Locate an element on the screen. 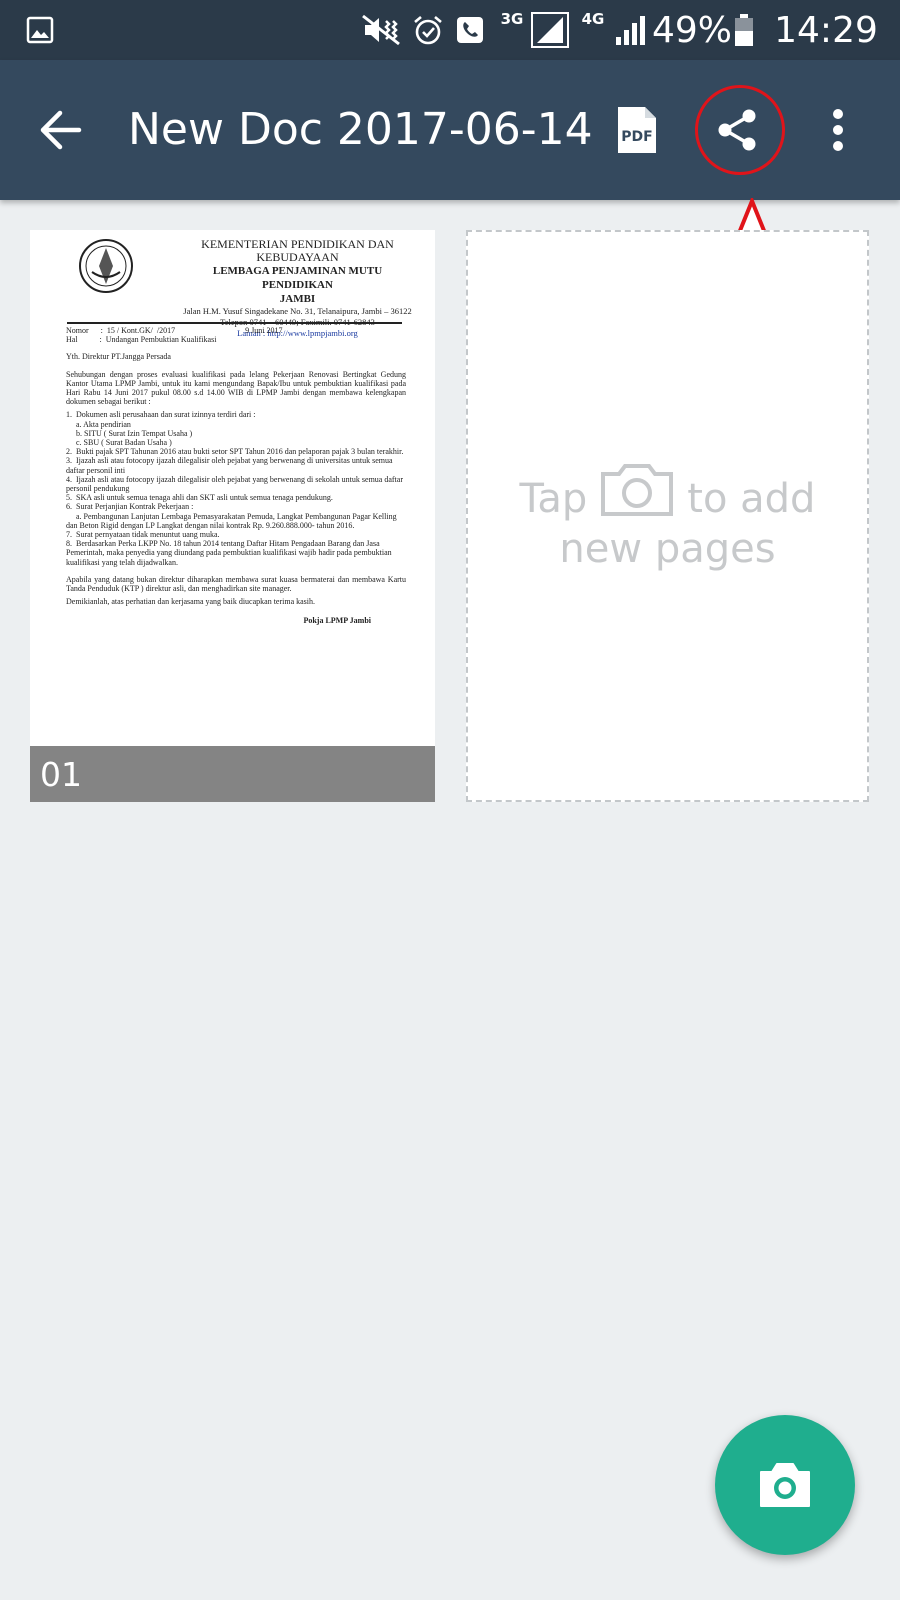 The width and height of the screenshot is (900, 1600). more-options-button is located at coordinates (838, 130).